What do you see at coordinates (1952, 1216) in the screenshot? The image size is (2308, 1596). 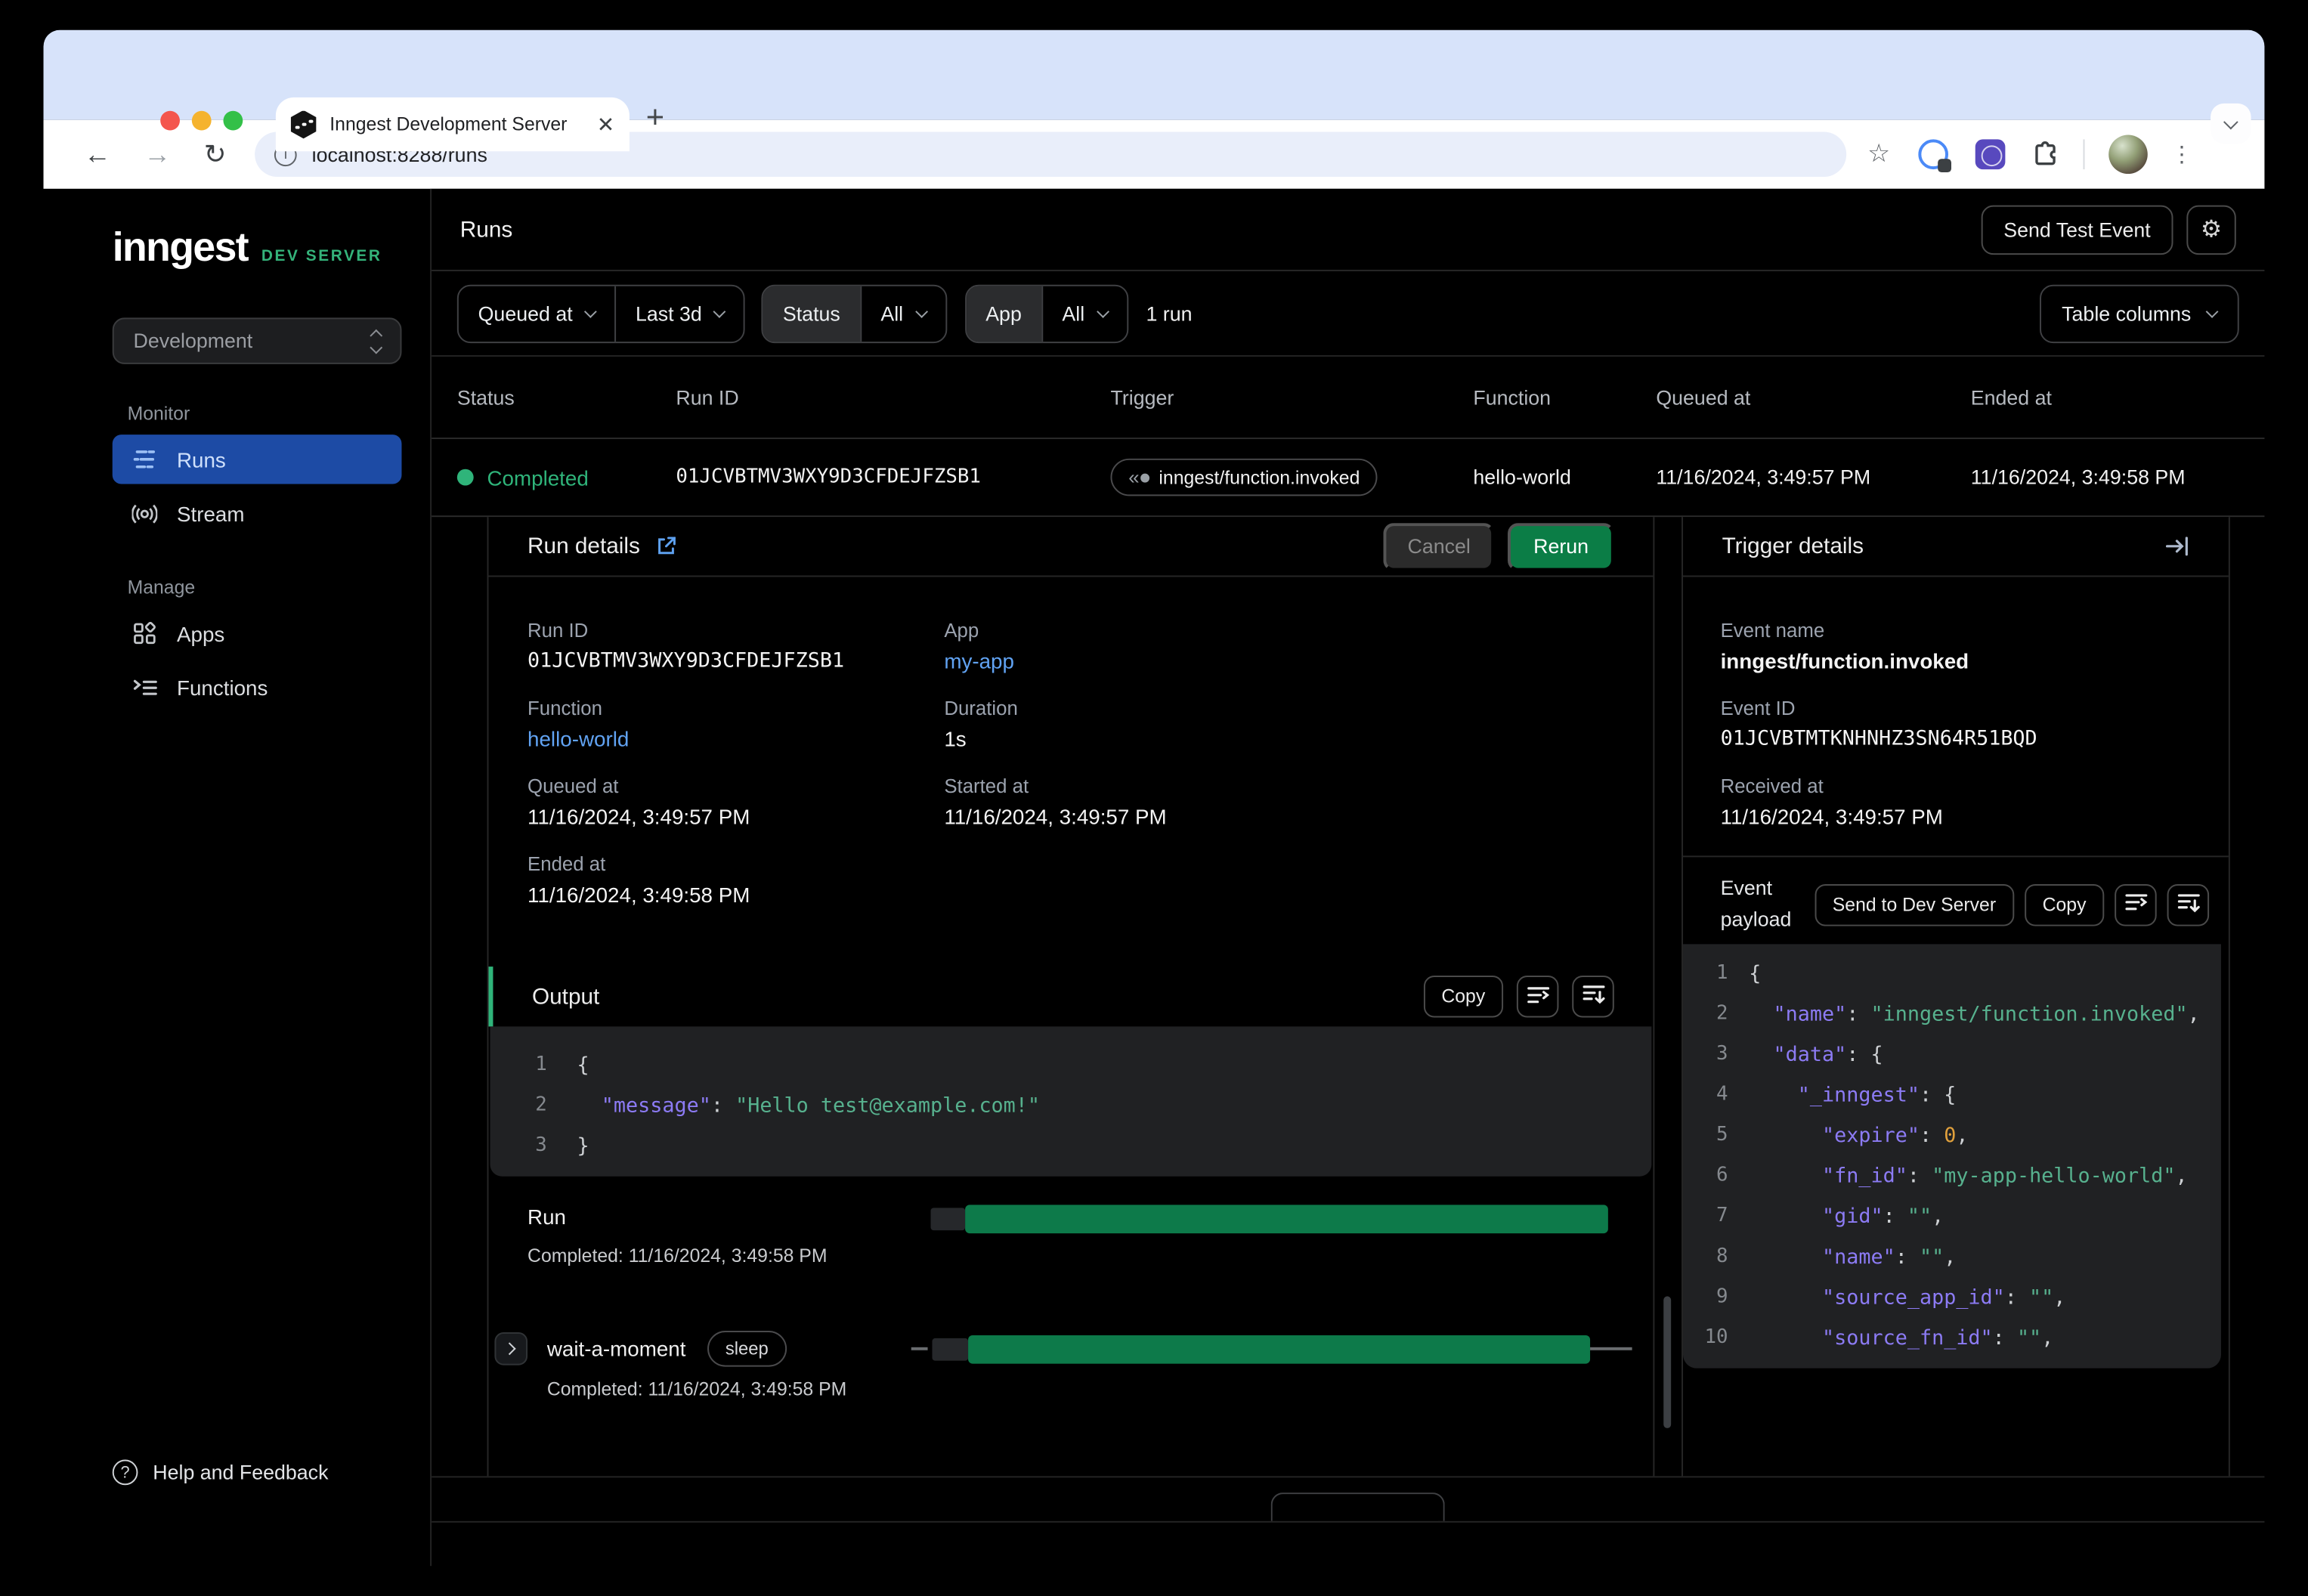 I see `code-line: 7 "gid": "",` at bounding box center [1952, 1216].